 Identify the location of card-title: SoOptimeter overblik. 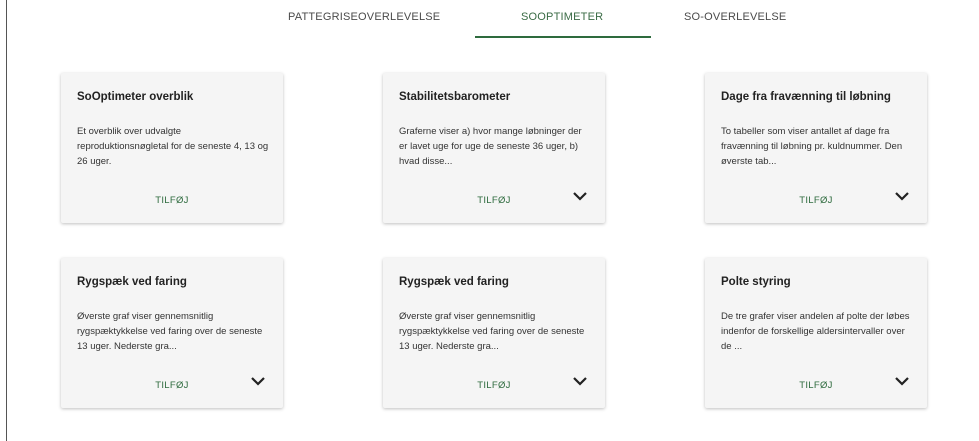
(135, 97).